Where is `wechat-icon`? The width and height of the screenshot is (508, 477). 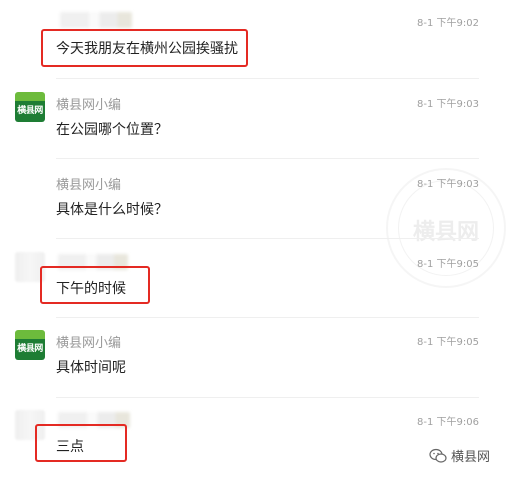
wechat-icon is located at coordinates (438, 455).